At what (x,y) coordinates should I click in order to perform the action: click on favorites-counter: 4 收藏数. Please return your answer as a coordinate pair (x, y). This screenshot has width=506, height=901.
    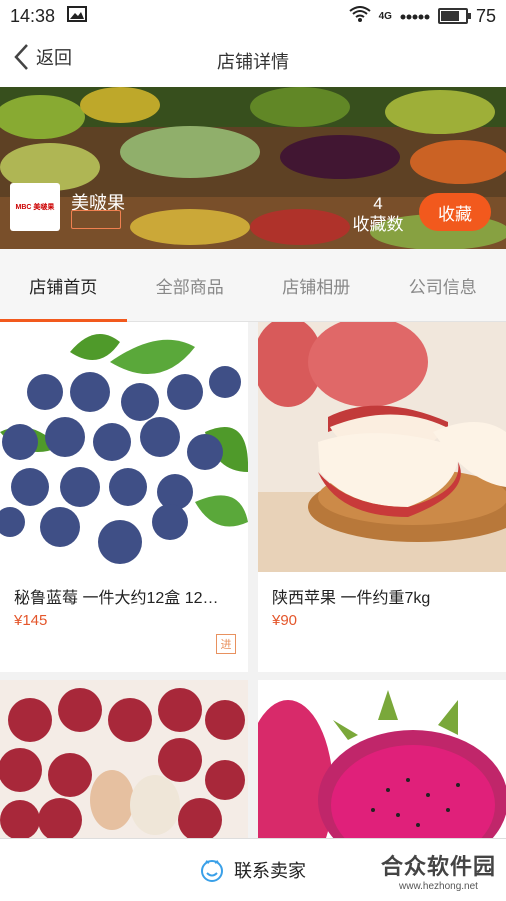
    Looking at the image, I should click on (378, 214).